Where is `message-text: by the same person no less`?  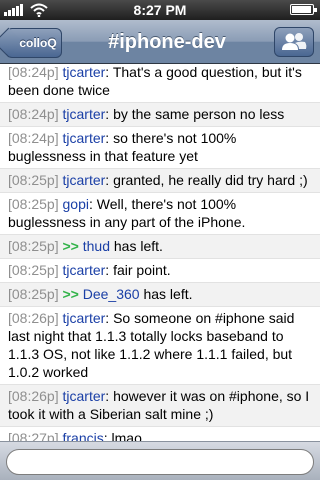
message-text: by the same person no less is located at coordinates (199, 114).